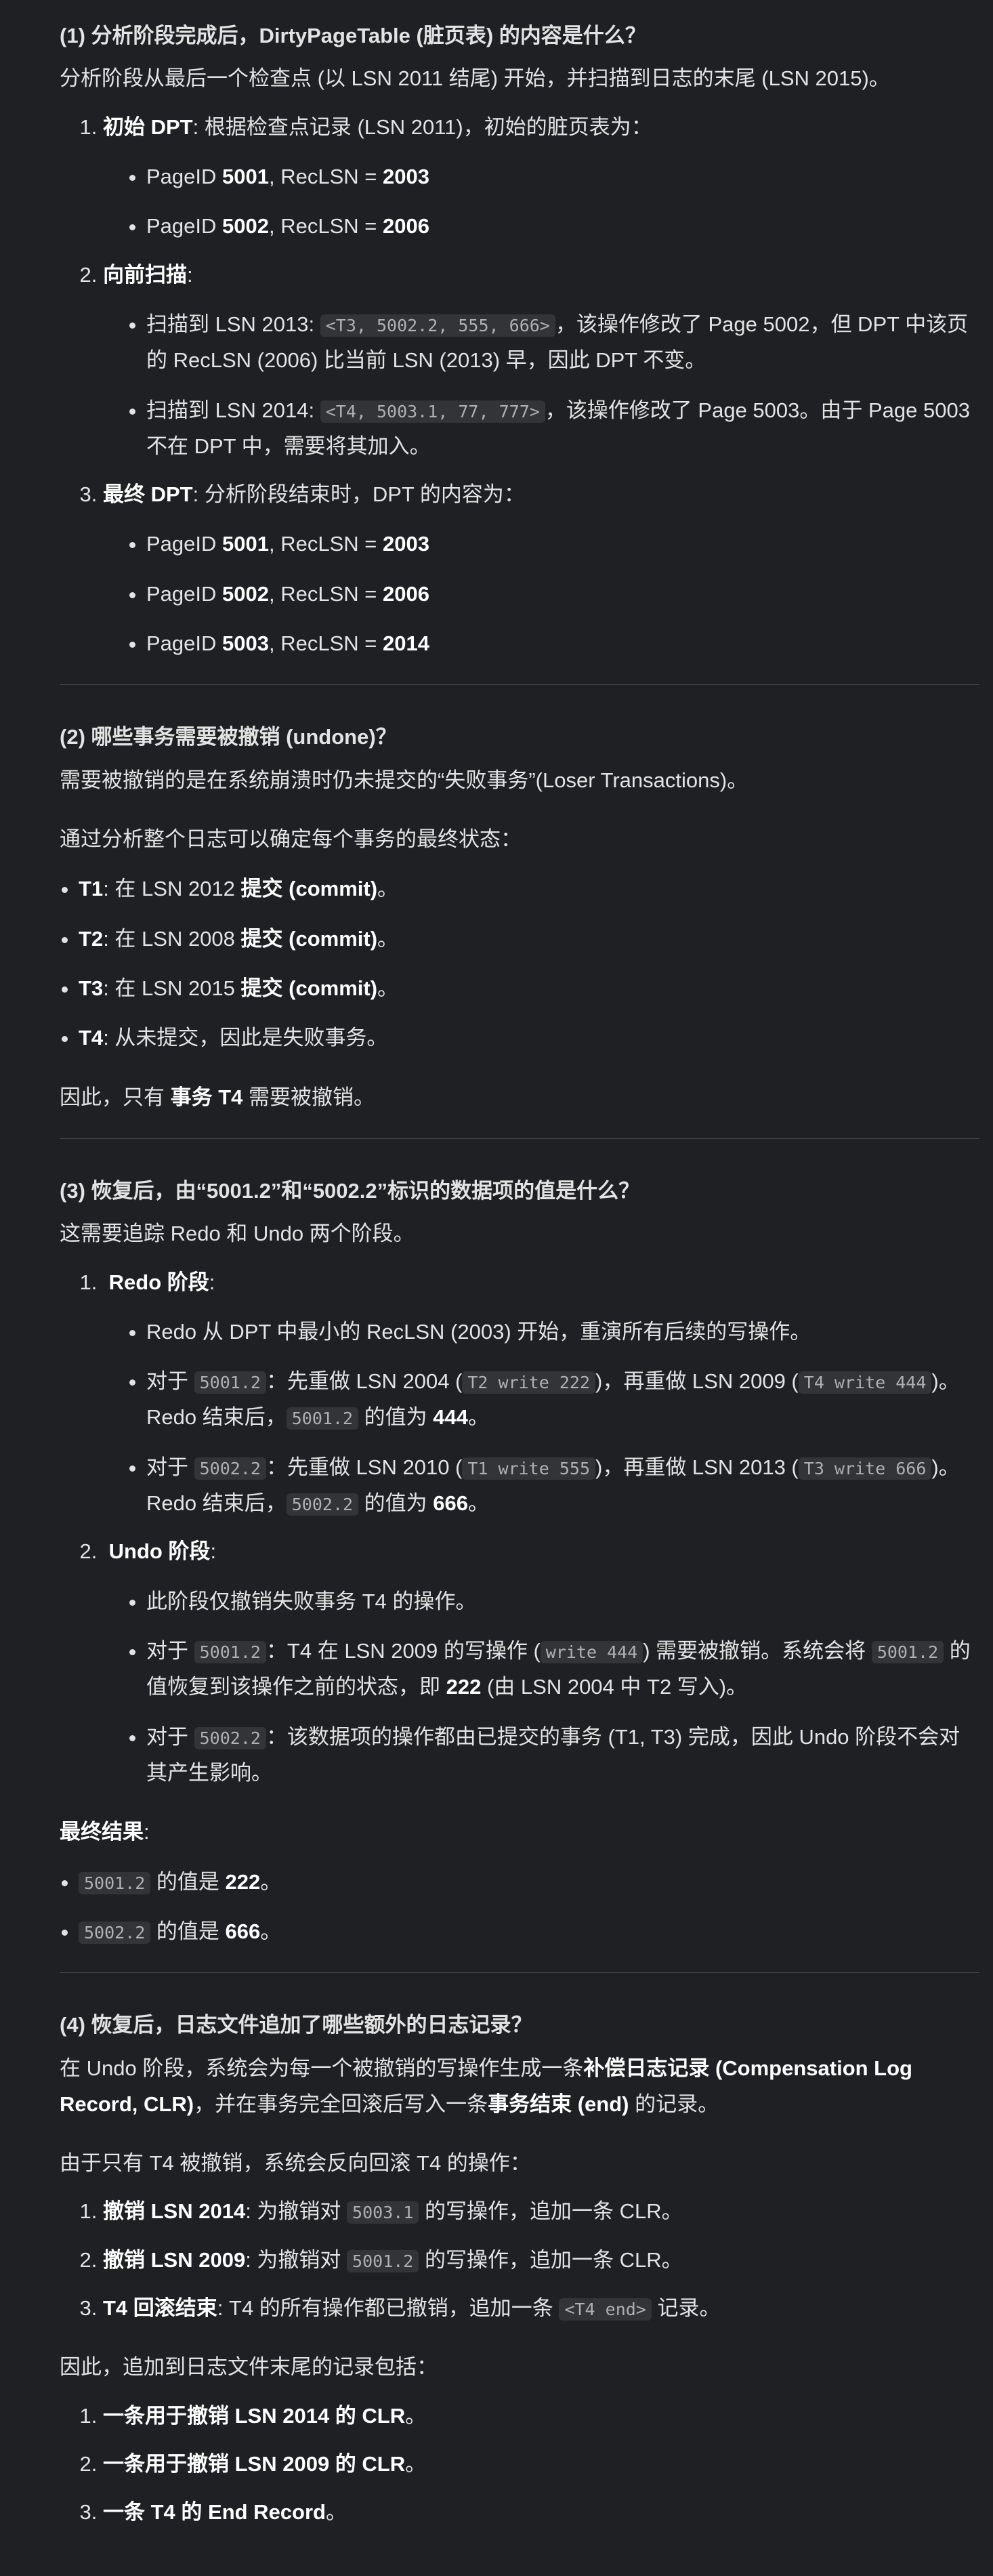  Describe the element at coordinates (591, 1652) in the screenshot. I see `log-op-code: write 444` at that location.